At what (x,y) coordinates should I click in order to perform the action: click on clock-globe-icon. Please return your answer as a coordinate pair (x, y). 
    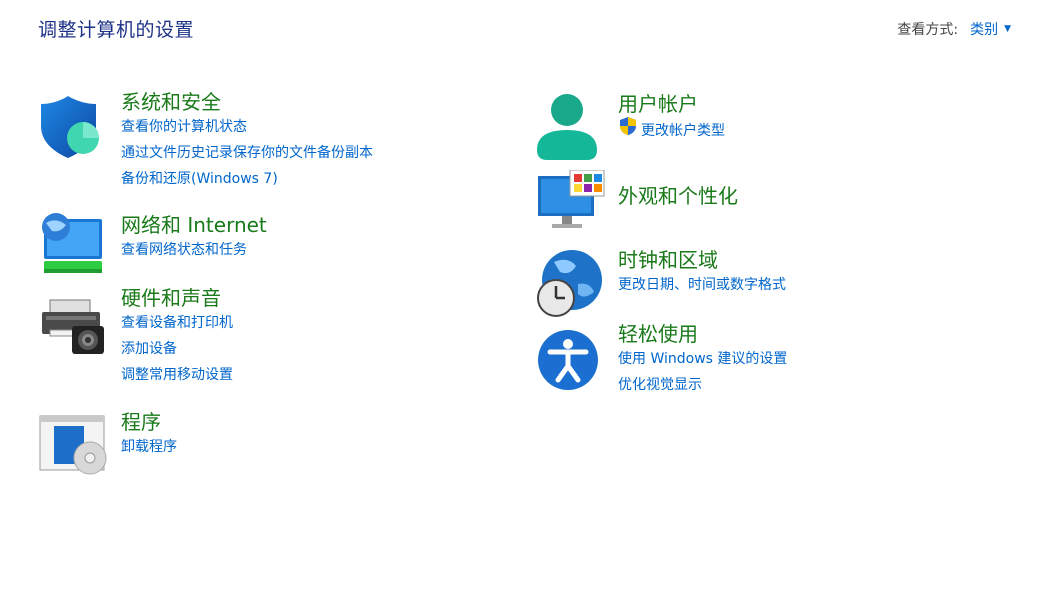
    Looking at the image, I should click on (570, 286).